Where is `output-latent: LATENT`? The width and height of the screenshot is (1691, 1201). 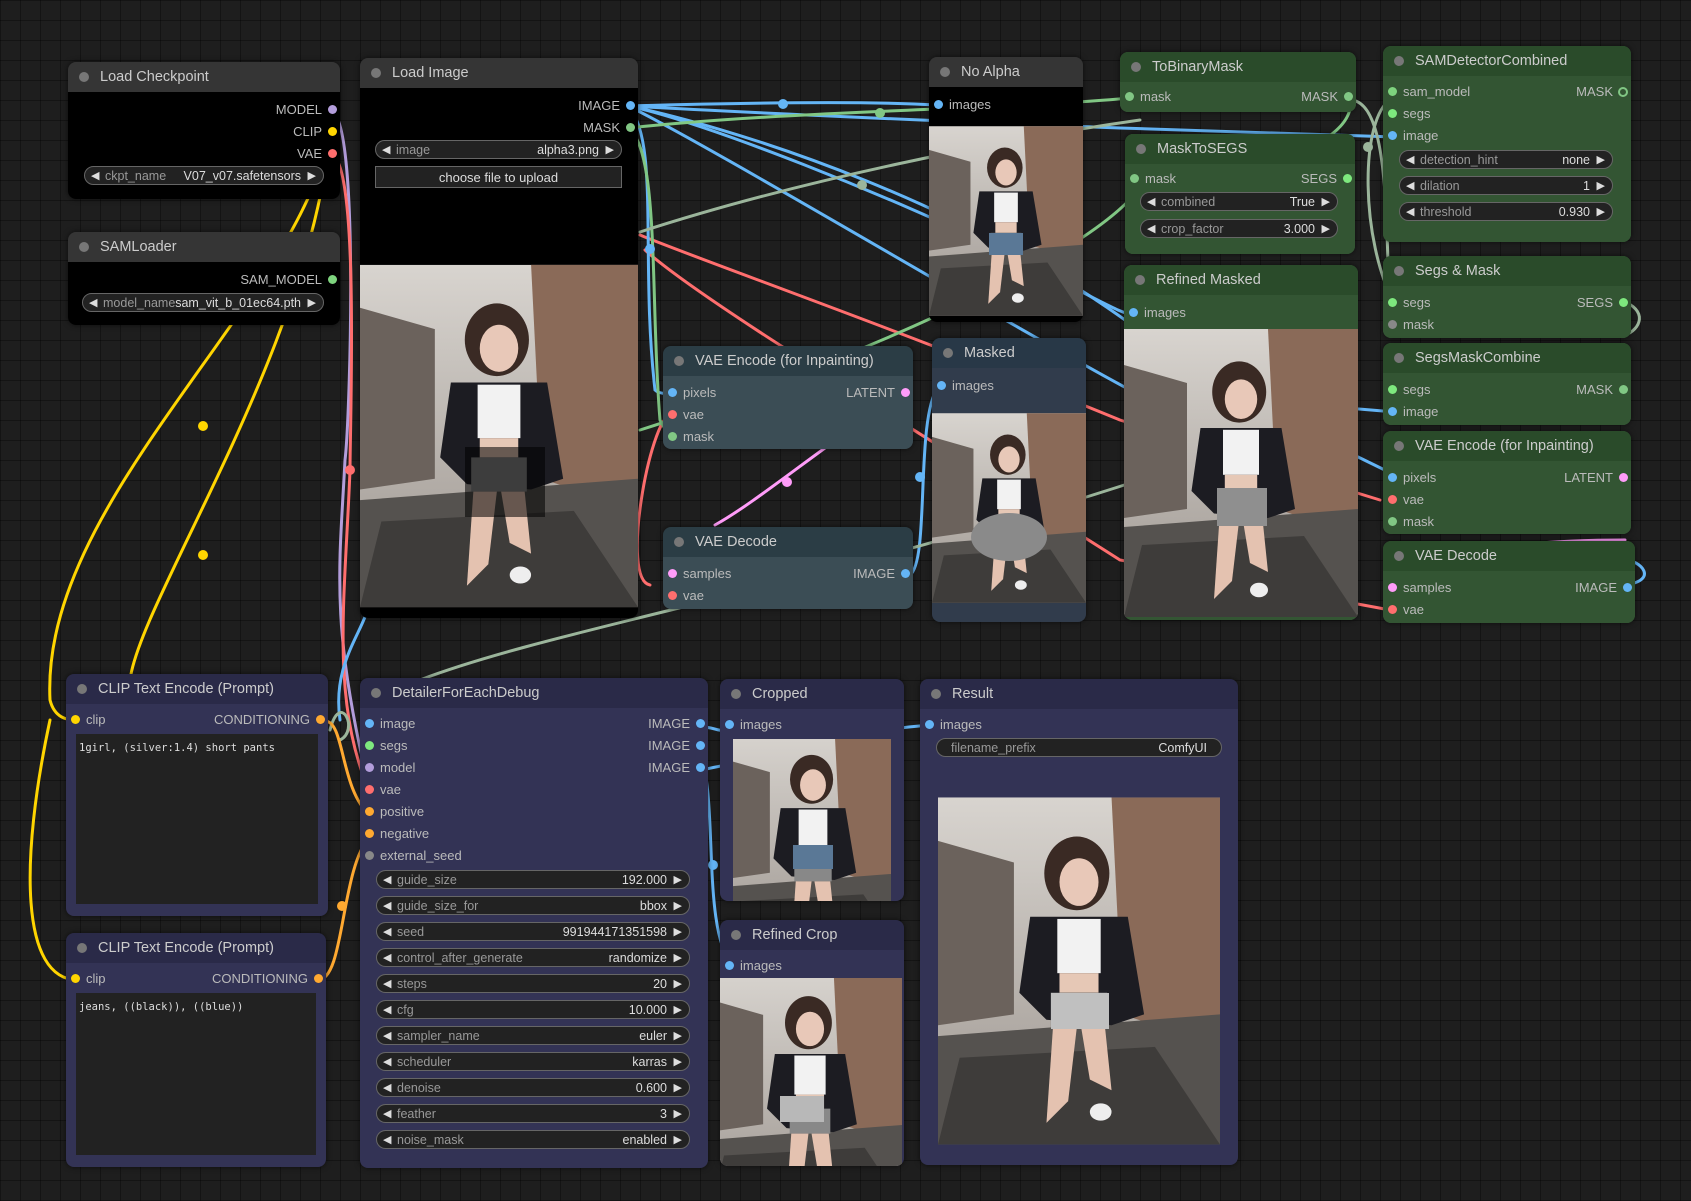
output-latent: LATENT is located at coordinates (879, 393).